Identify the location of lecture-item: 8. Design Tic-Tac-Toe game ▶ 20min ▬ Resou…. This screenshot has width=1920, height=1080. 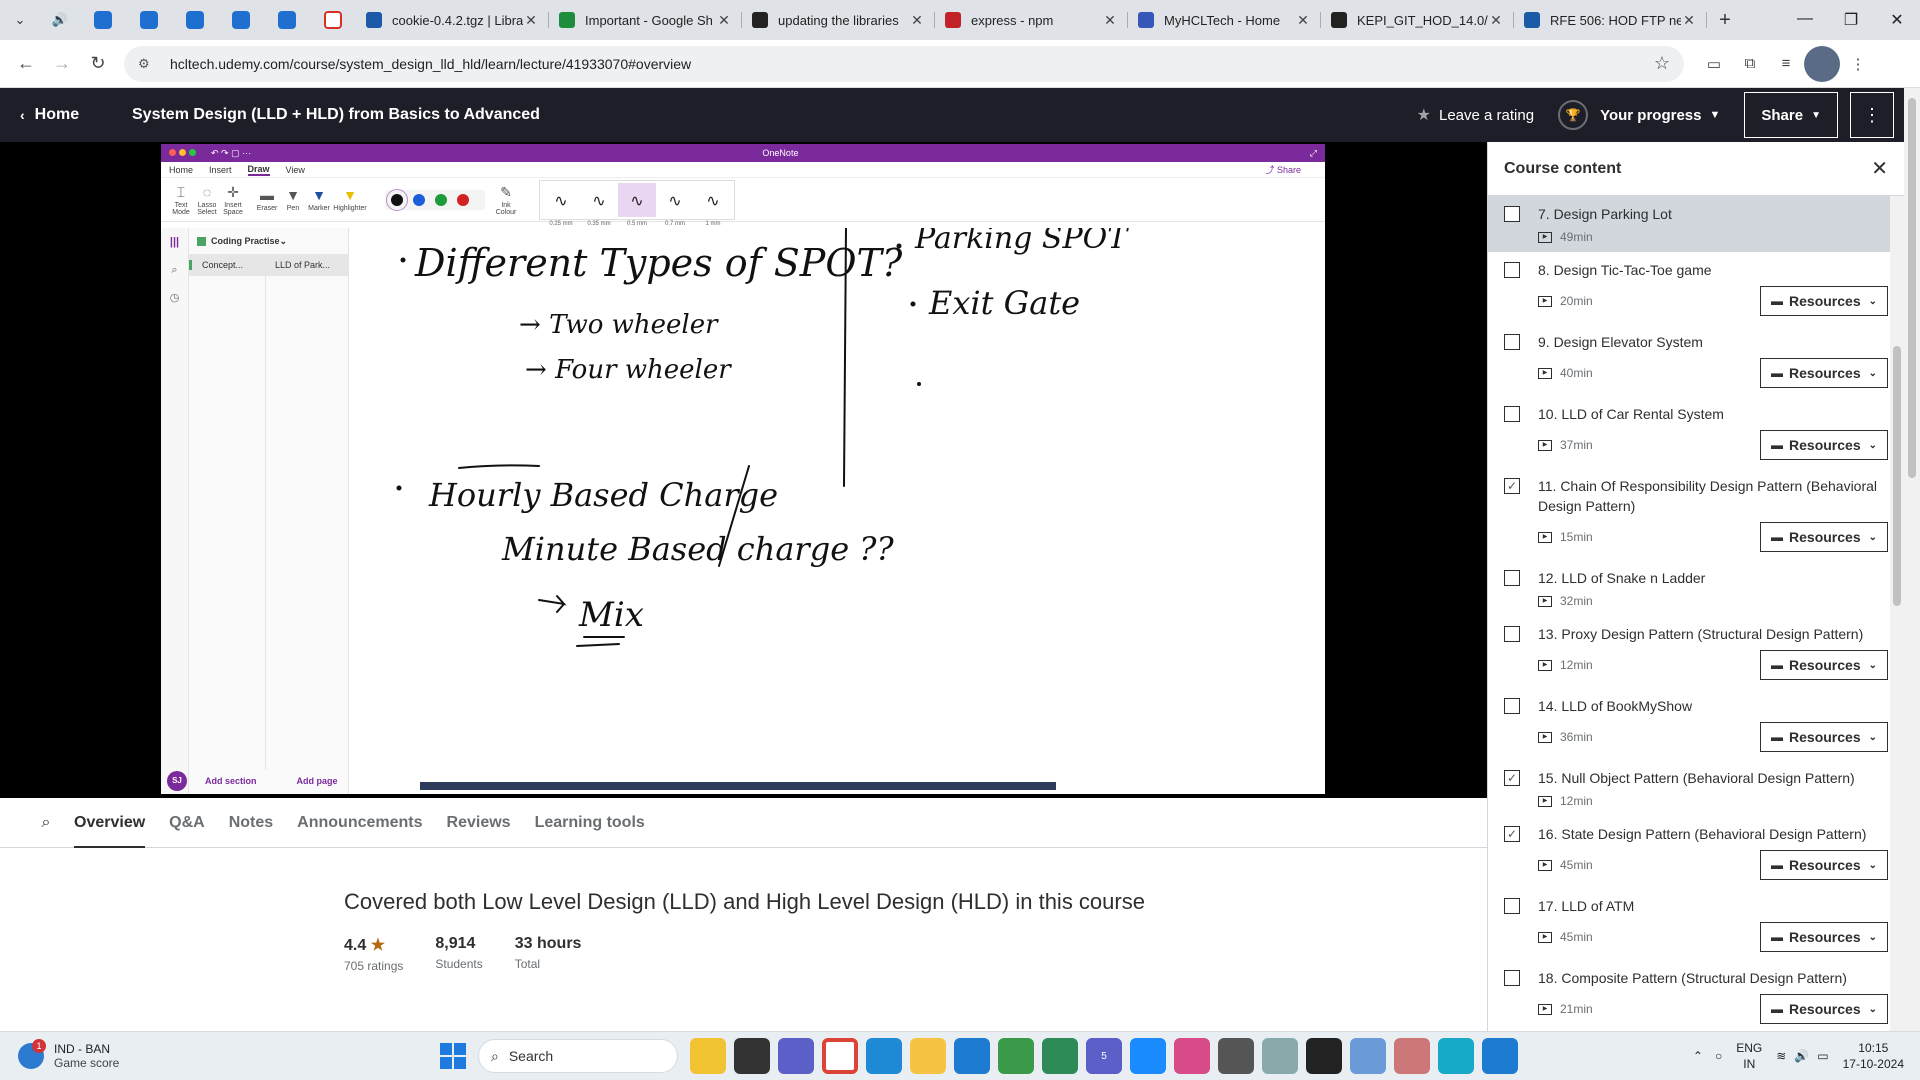
(1696, 288).